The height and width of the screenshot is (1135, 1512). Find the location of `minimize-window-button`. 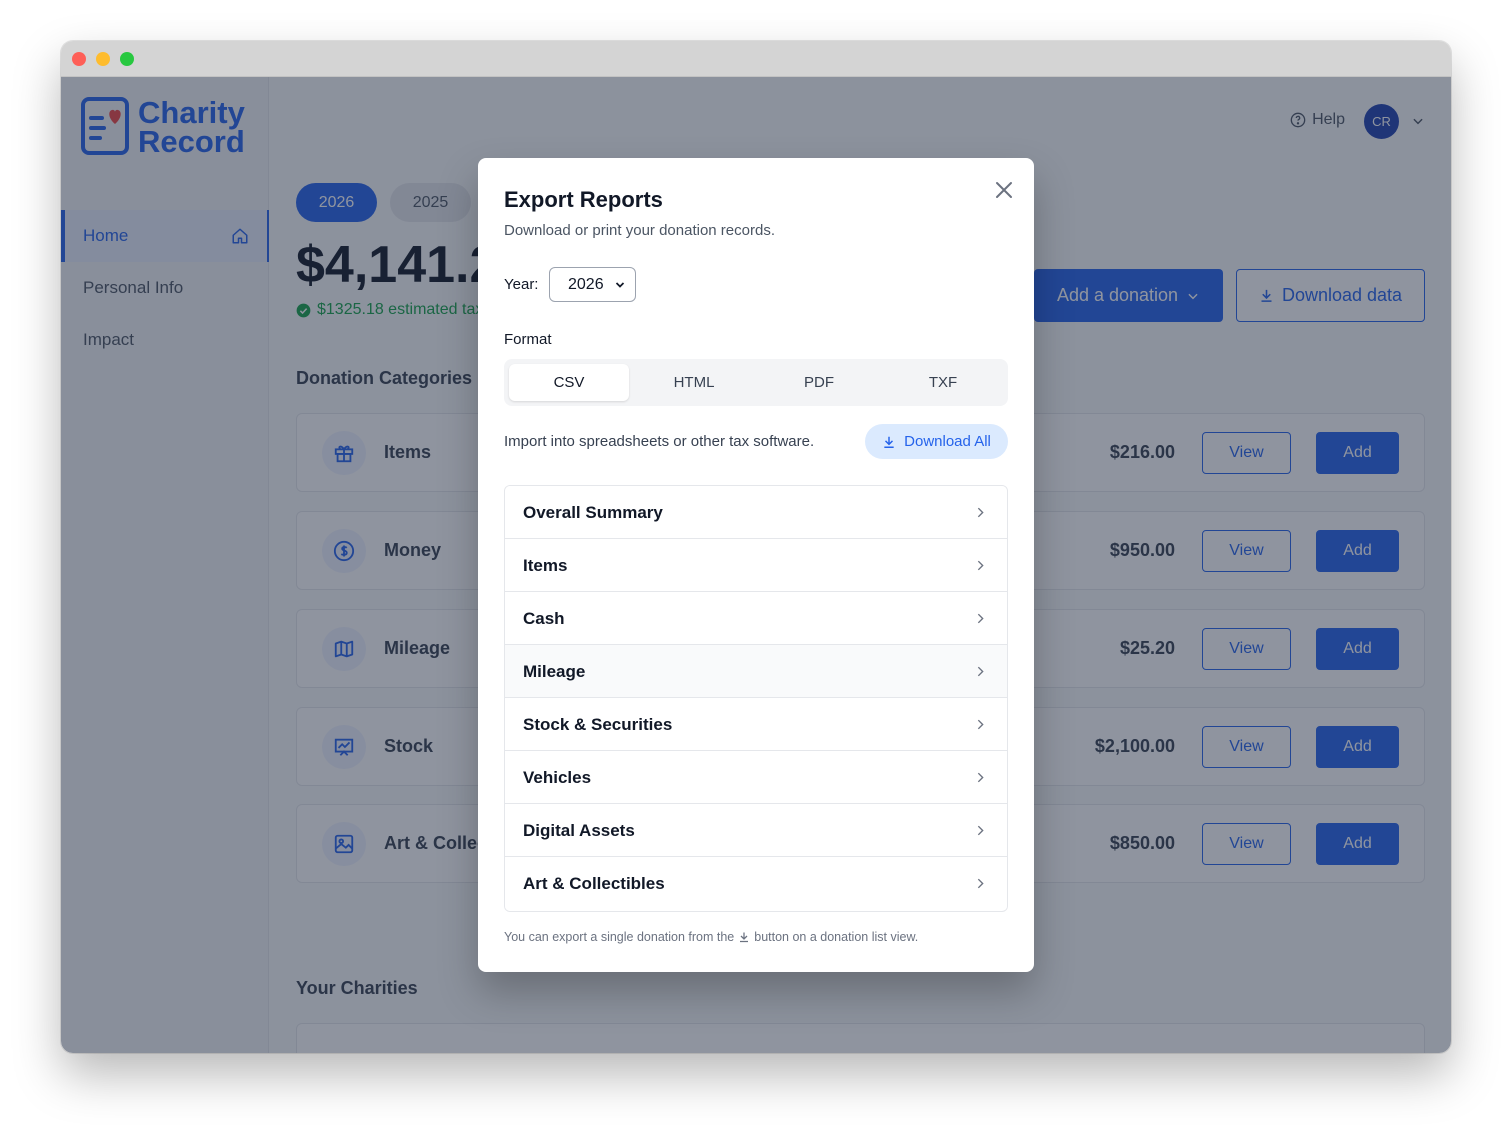

minimize-window-button is located at coordinates (103, 59).